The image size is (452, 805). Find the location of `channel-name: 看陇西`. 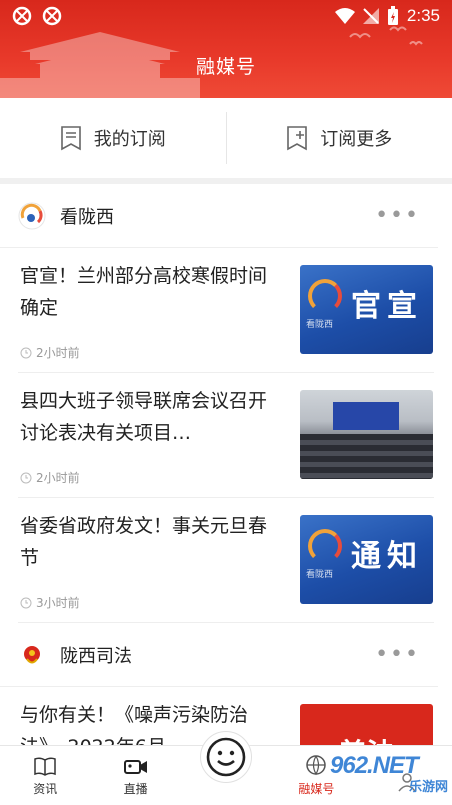

channel-name: 看陇西 is located at coordinates (87, 217).